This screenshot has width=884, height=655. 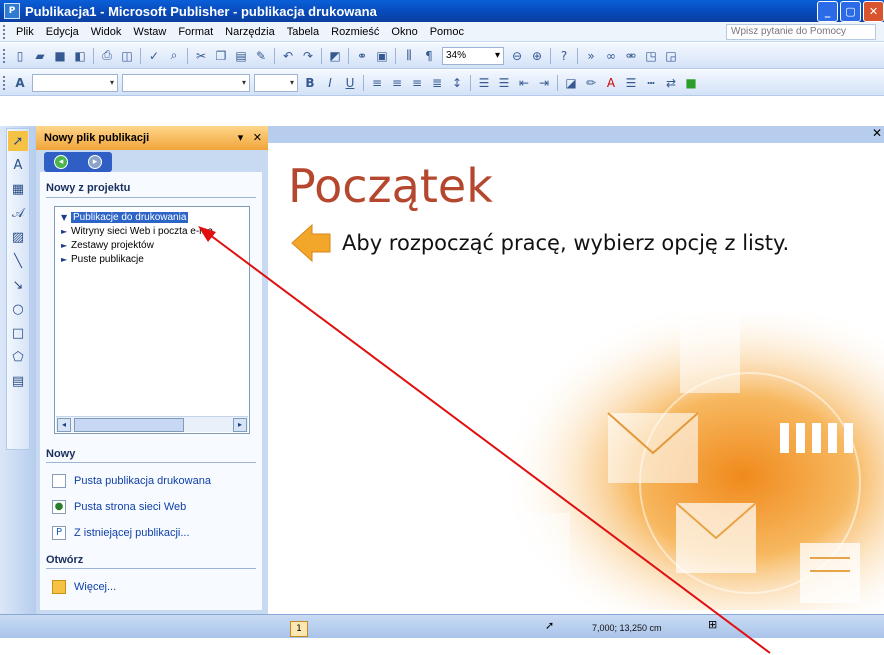 What do you see at coordinates (195, 32) in the screenshot?
I see `menu-format: Format` at bounding box center [195, 32].